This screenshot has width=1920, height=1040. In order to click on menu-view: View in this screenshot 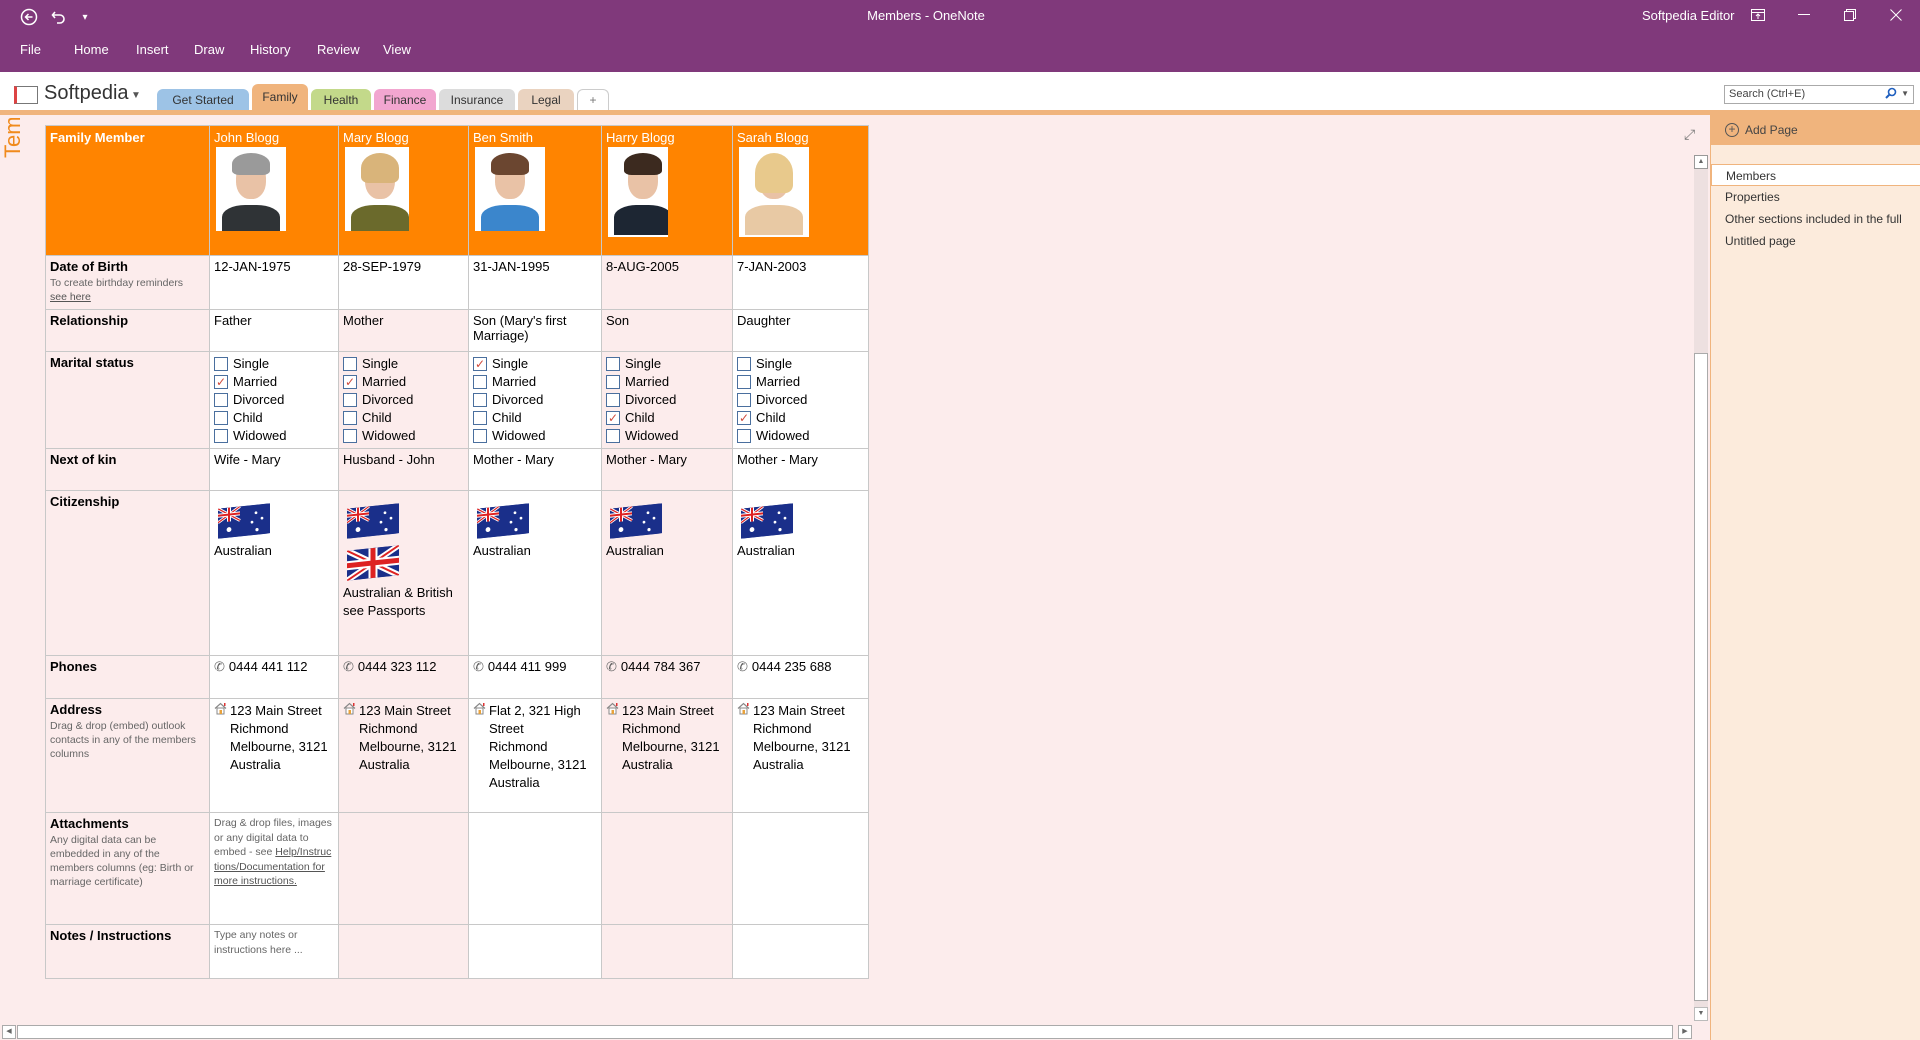, I will do `click(397, 49)`.